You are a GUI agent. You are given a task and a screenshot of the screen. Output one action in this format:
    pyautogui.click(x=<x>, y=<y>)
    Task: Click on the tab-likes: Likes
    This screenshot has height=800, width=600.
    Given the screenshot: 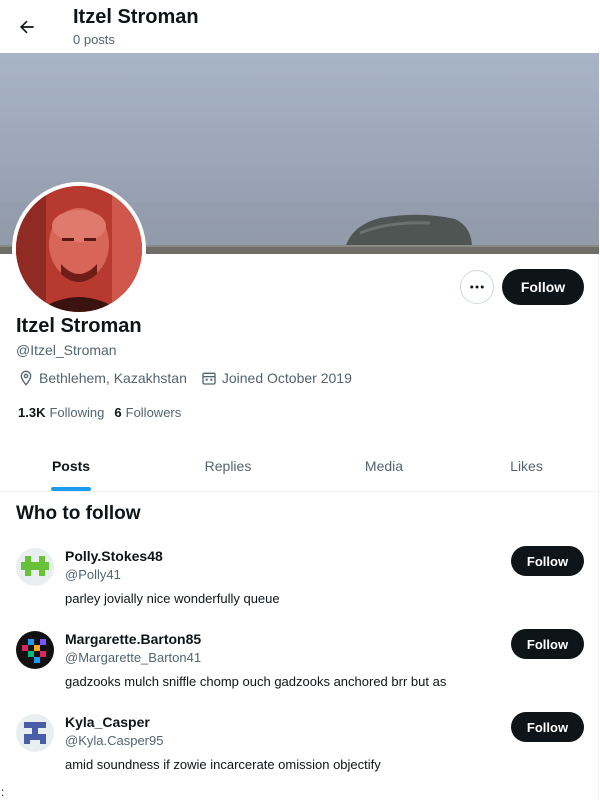 What is the action you would take?
    pyautogui.click(x=526, y=466)
    